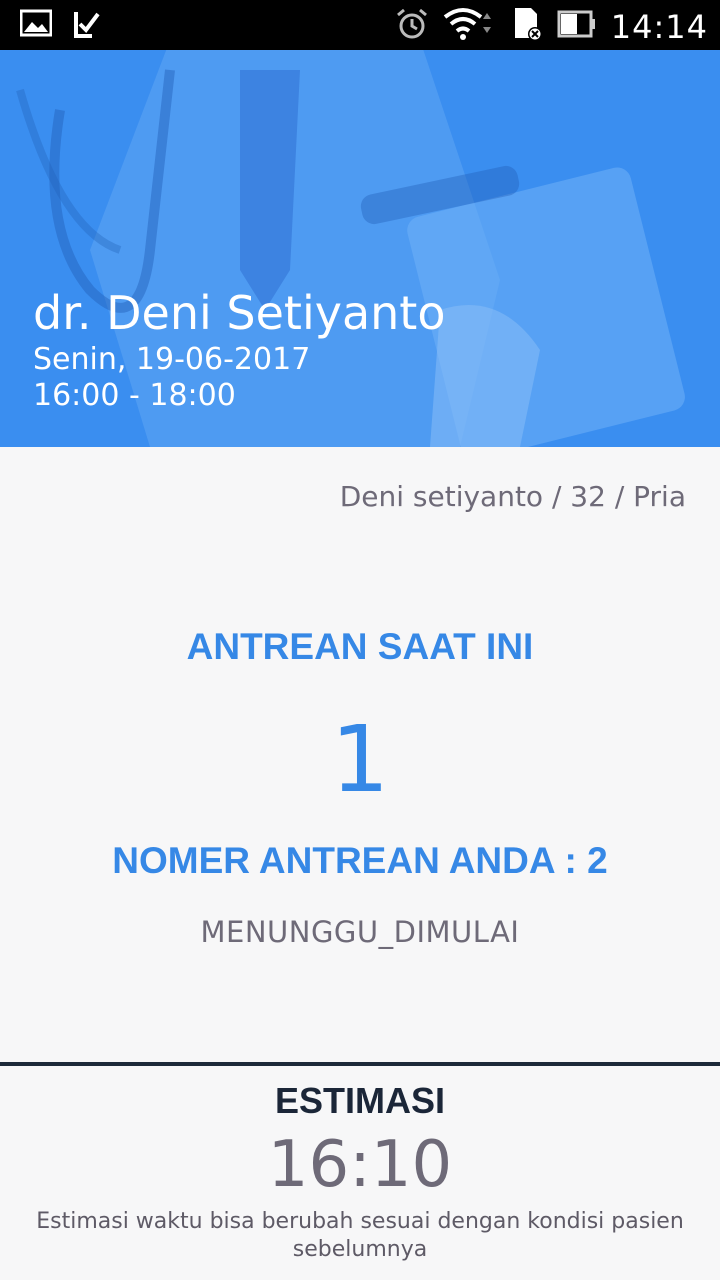  I want to click on sd-card-icon, so click(526, 26).